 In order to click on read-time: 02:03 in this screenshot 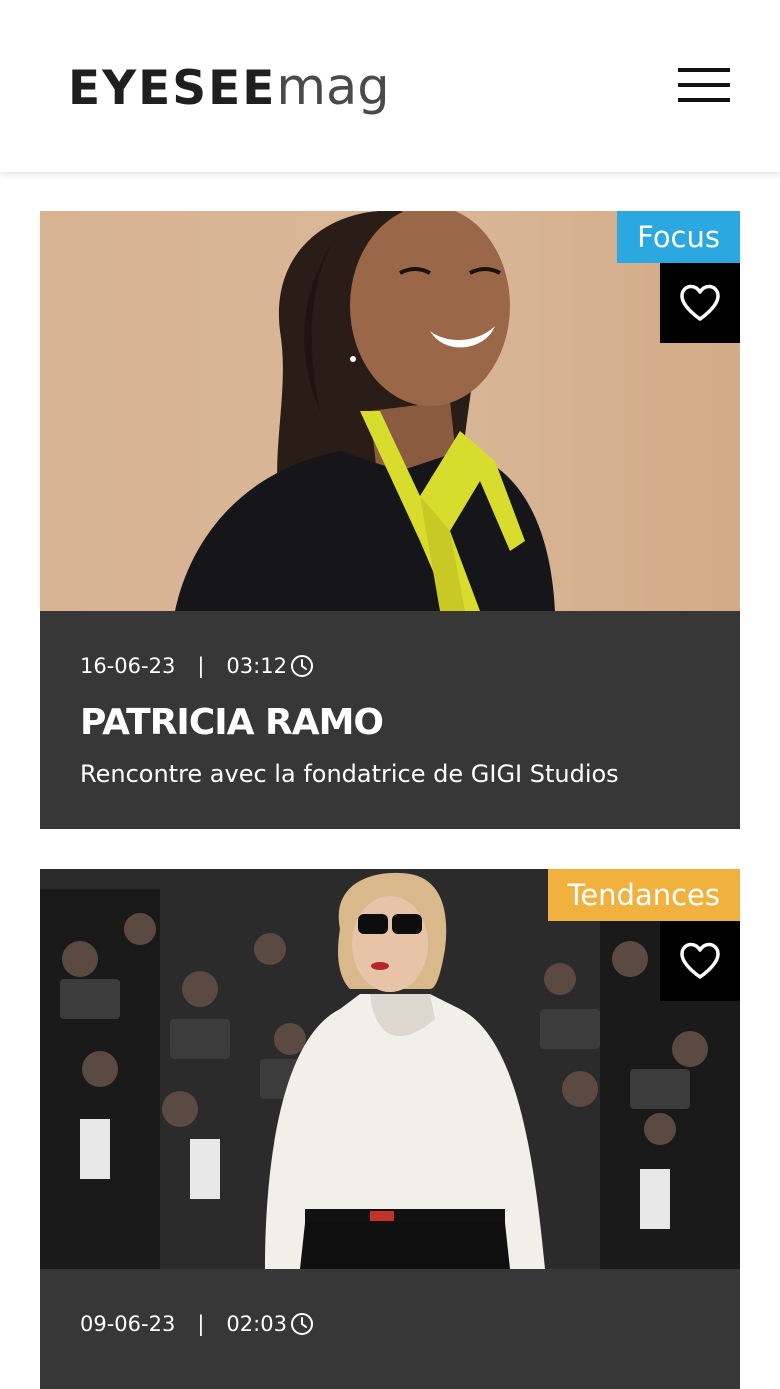, I will do `click(256, 1324)`.